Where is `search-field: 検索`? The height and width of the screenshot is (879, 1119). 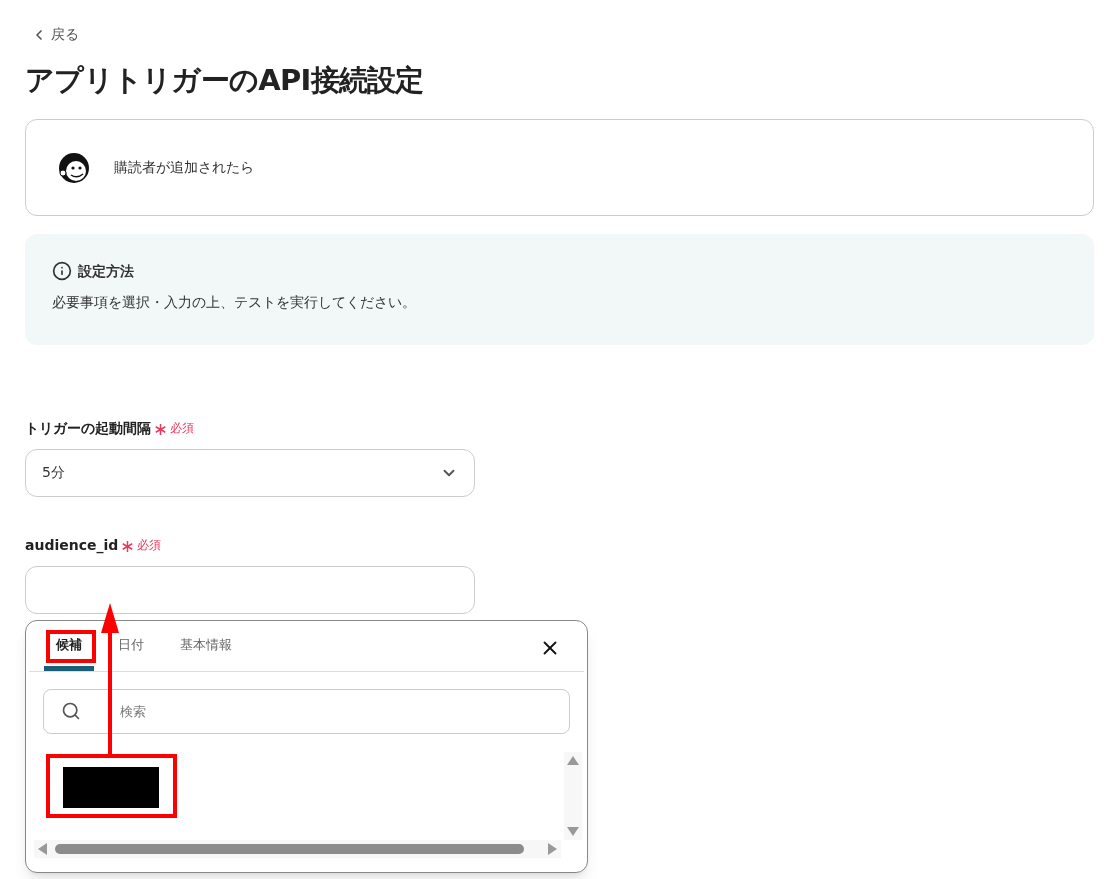 search-field: 検索 is located at coordinates (306, 711).